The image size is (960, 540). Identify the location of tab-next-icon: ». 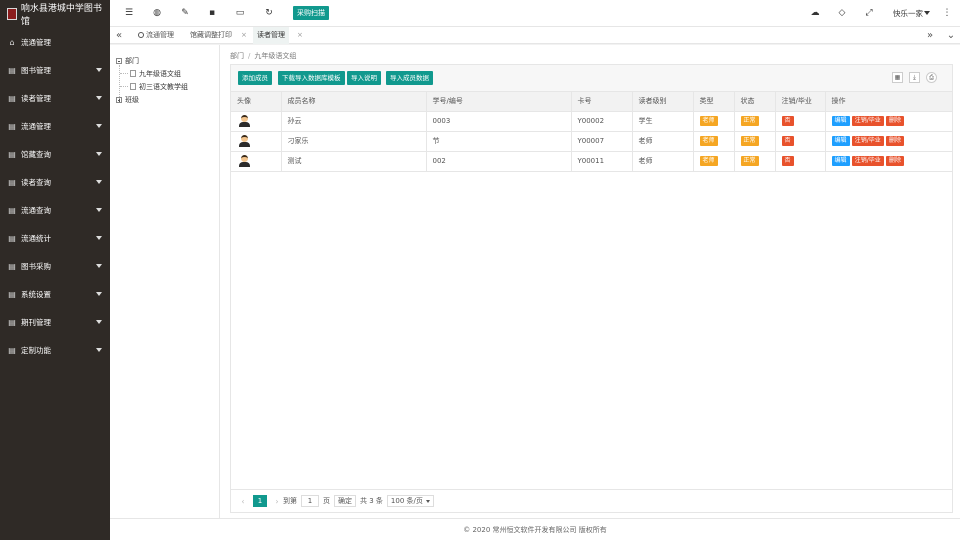
(930, 35).